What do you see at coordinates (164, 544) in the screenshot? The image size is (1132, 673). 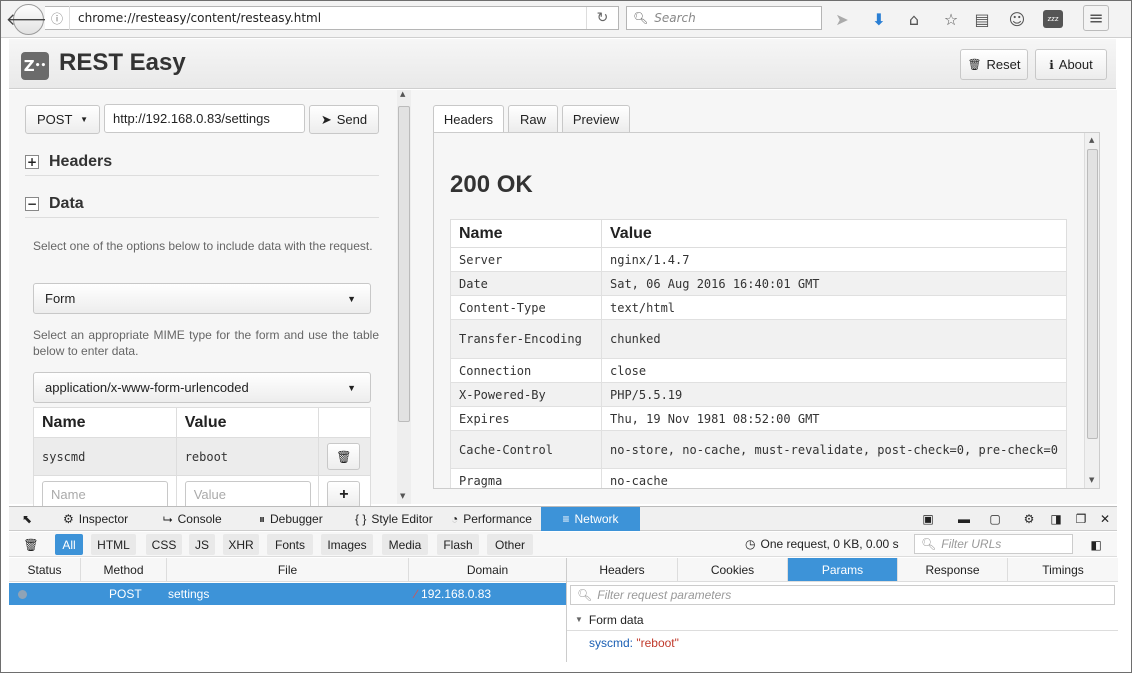 I see `filter-css: CSS` at bounding box center [164, 544].